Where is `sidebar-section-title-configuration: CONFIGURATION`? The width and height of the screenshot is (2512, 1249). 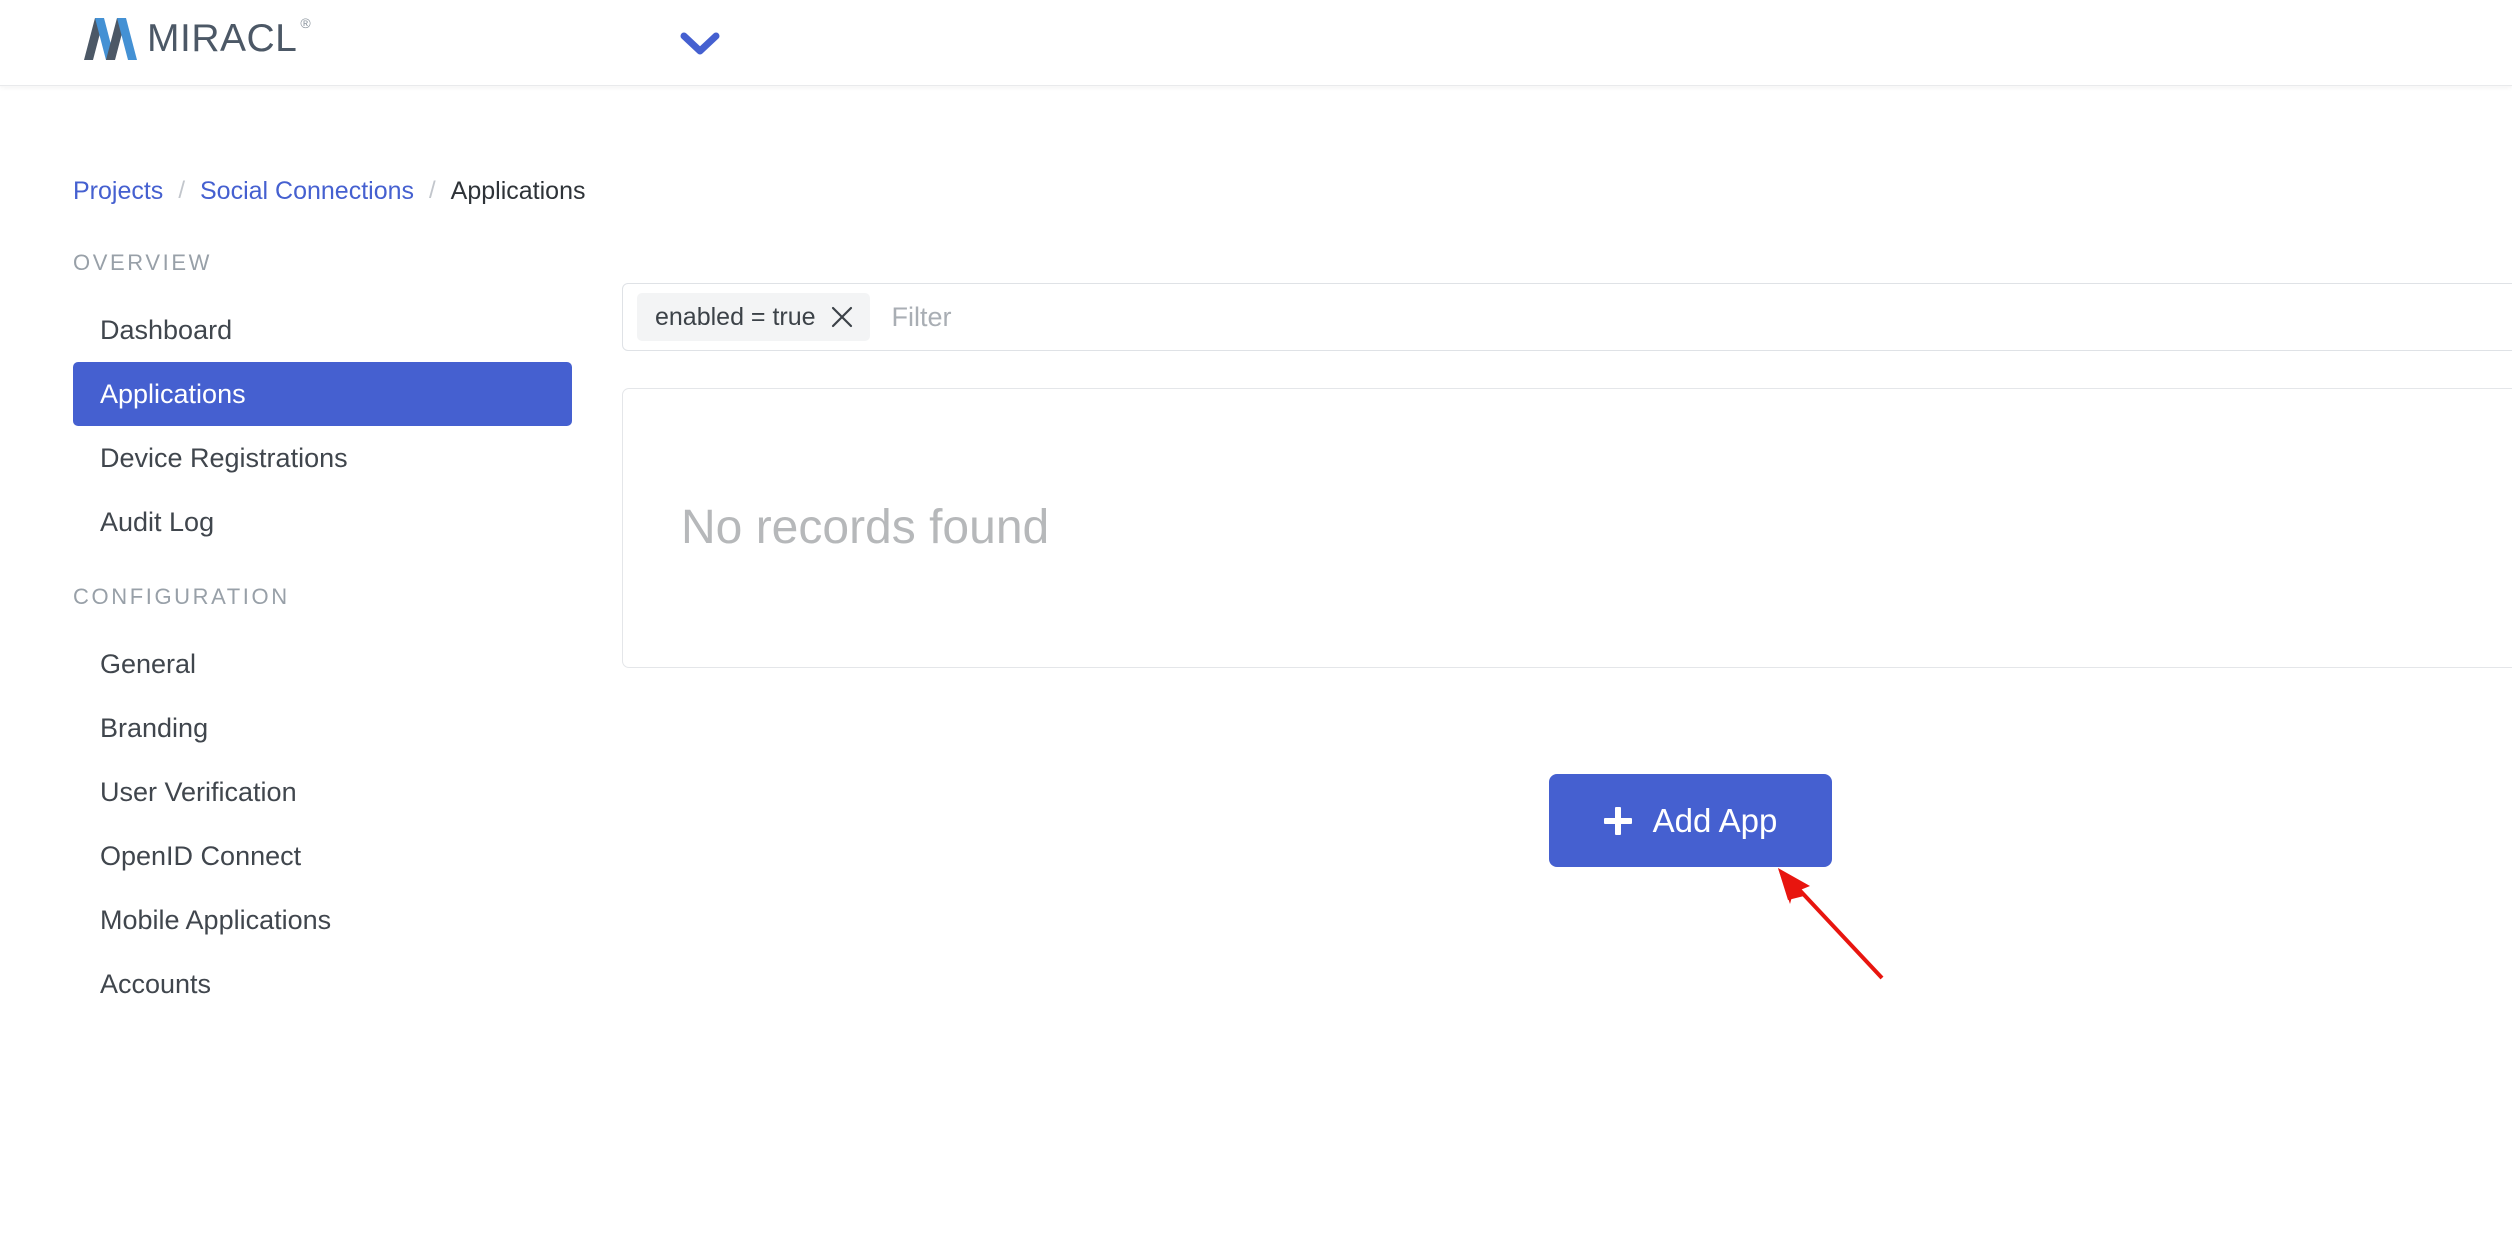
sidebar-section-title-configuration: CONFIGURATION is located at coordinates (181, 596).